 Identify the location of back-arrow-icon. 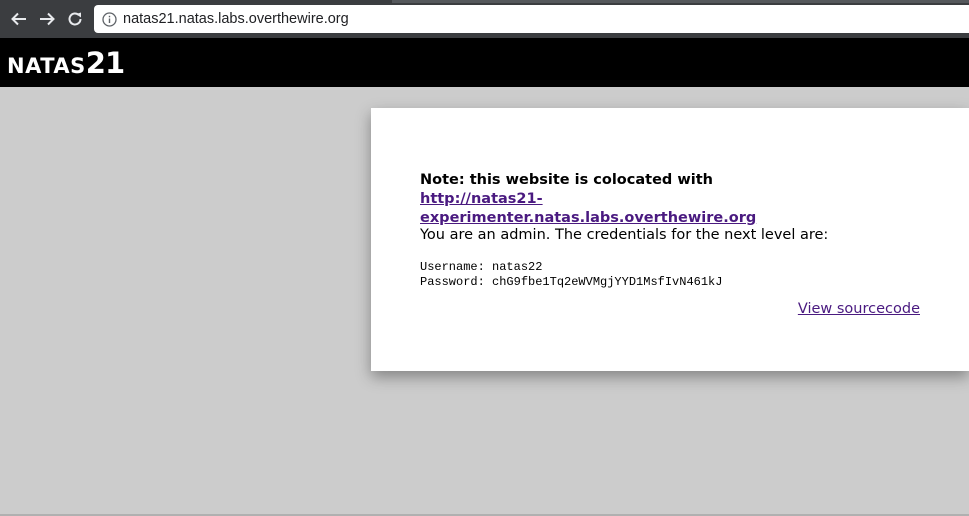
(18, 19).